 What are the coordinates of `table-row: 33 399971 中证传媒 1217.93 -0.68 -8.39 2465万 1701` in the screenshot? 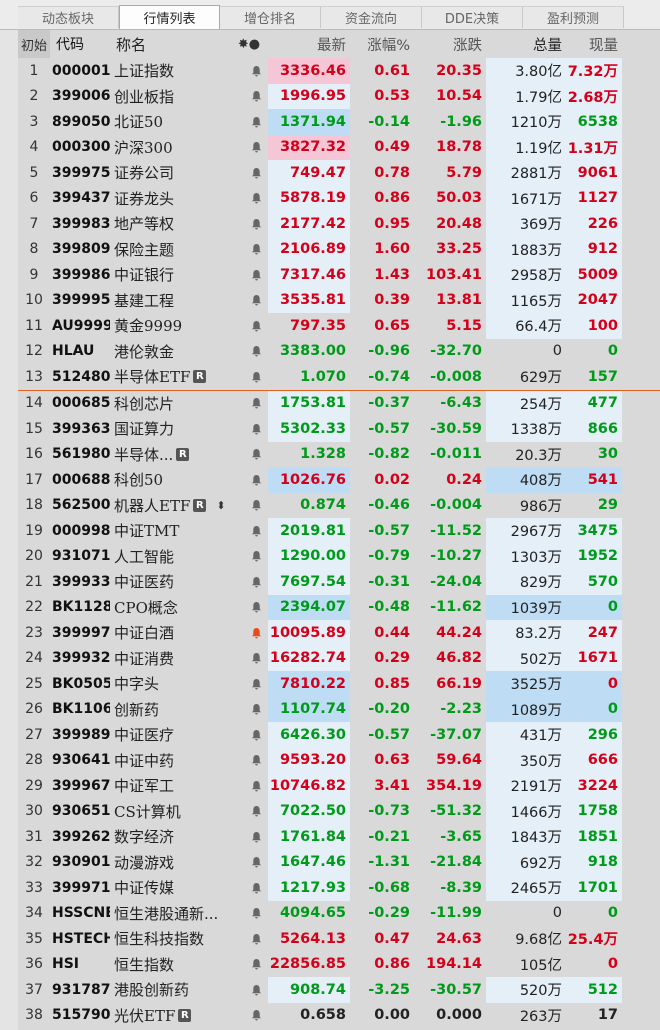 It's located at (339, 888).